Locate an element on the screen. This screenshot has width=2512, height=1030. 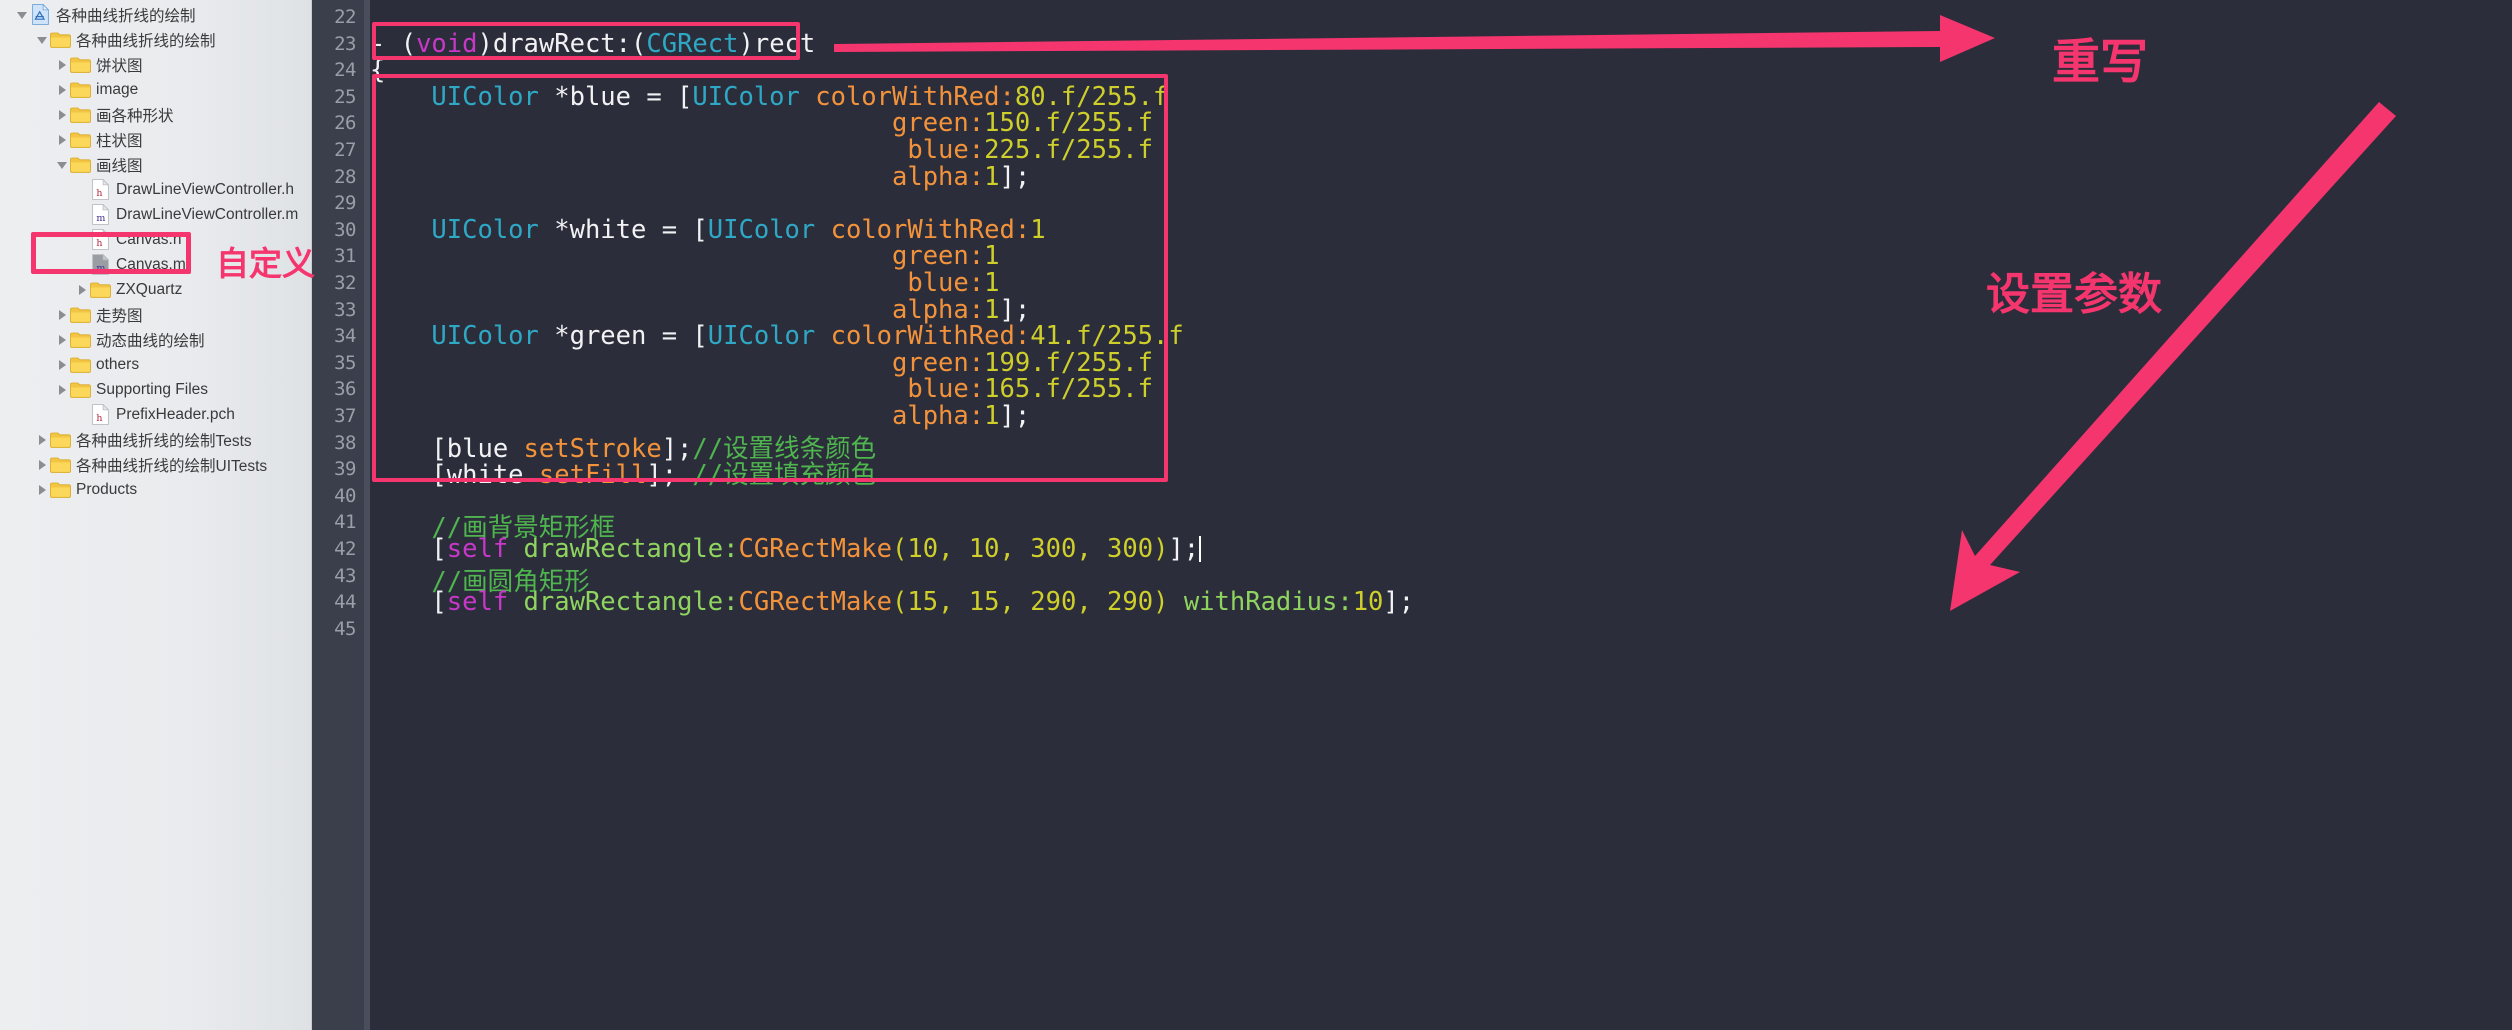
code-token: ( is located at coordinates (900, 549).